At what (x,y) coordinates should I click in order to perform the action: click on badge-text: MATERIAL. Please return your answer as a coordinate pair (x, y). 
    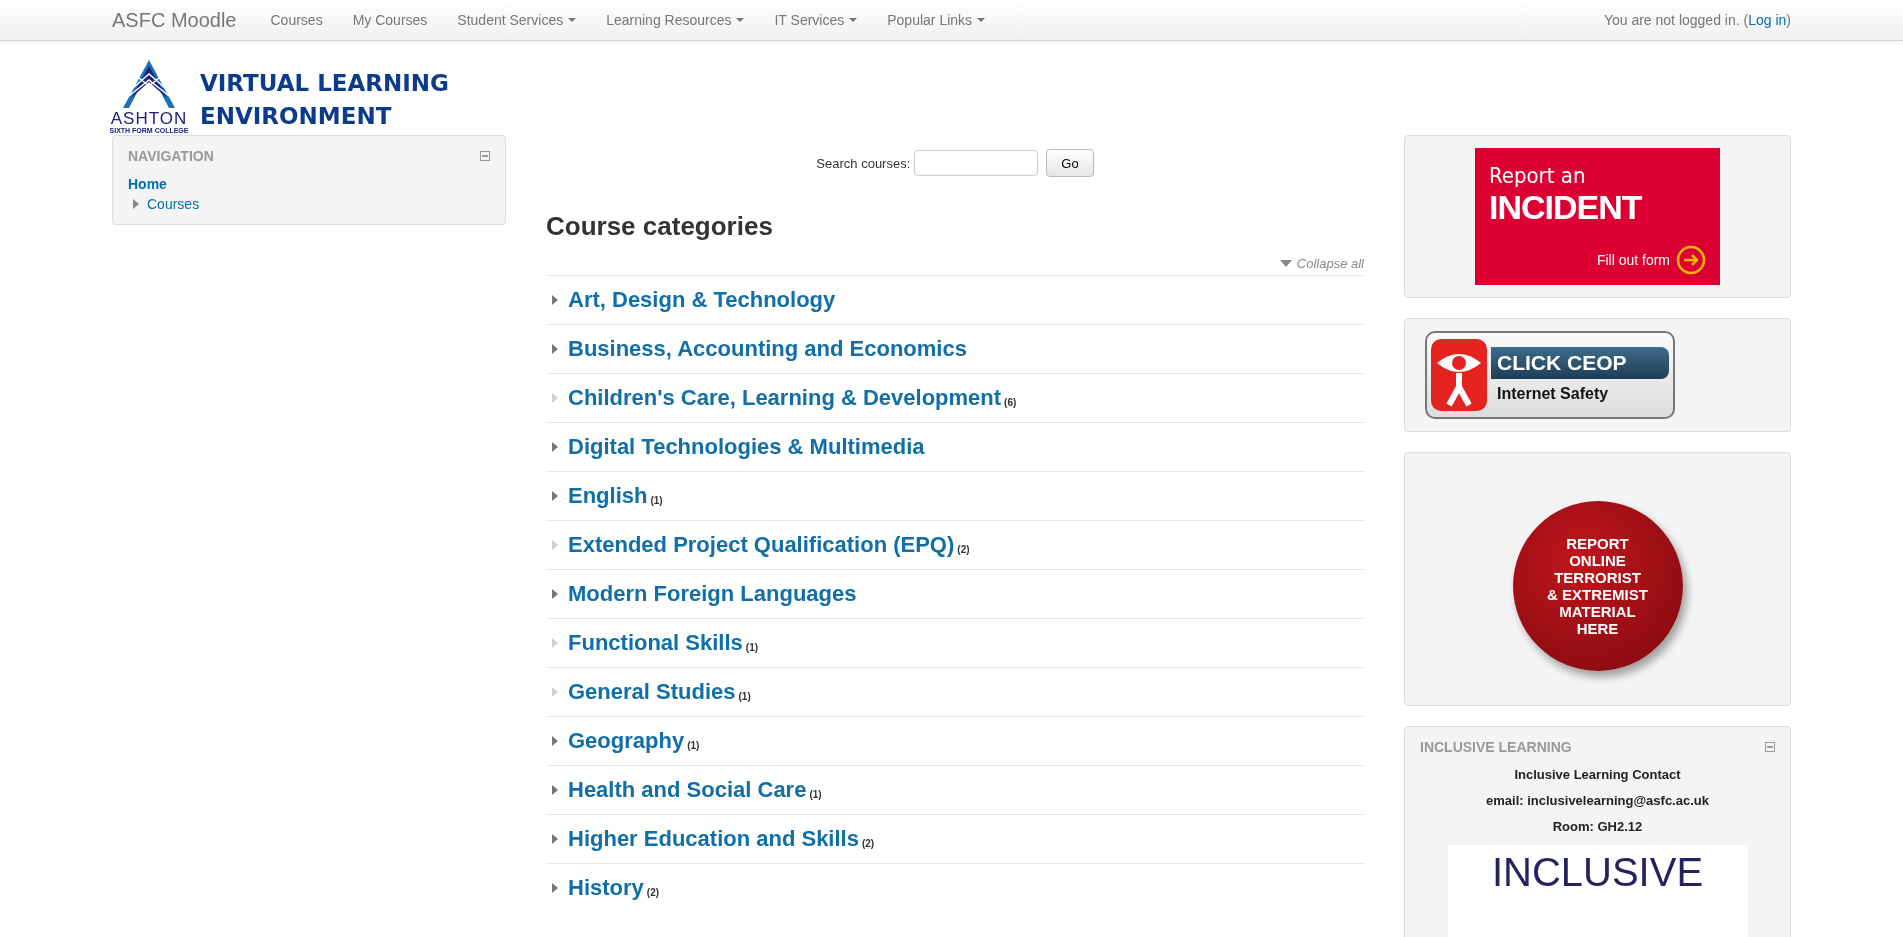
    Looking at the image, I should click on (1597, 611).